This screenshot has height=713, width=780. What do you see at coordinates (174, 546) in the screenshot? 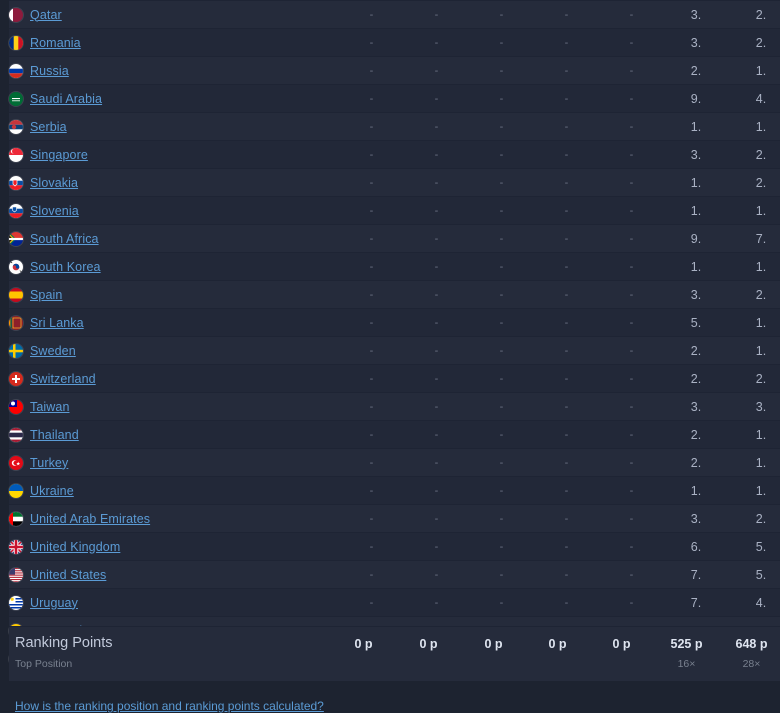
I see `country-cell: United Kingdom` at bounding box center [174, 546].